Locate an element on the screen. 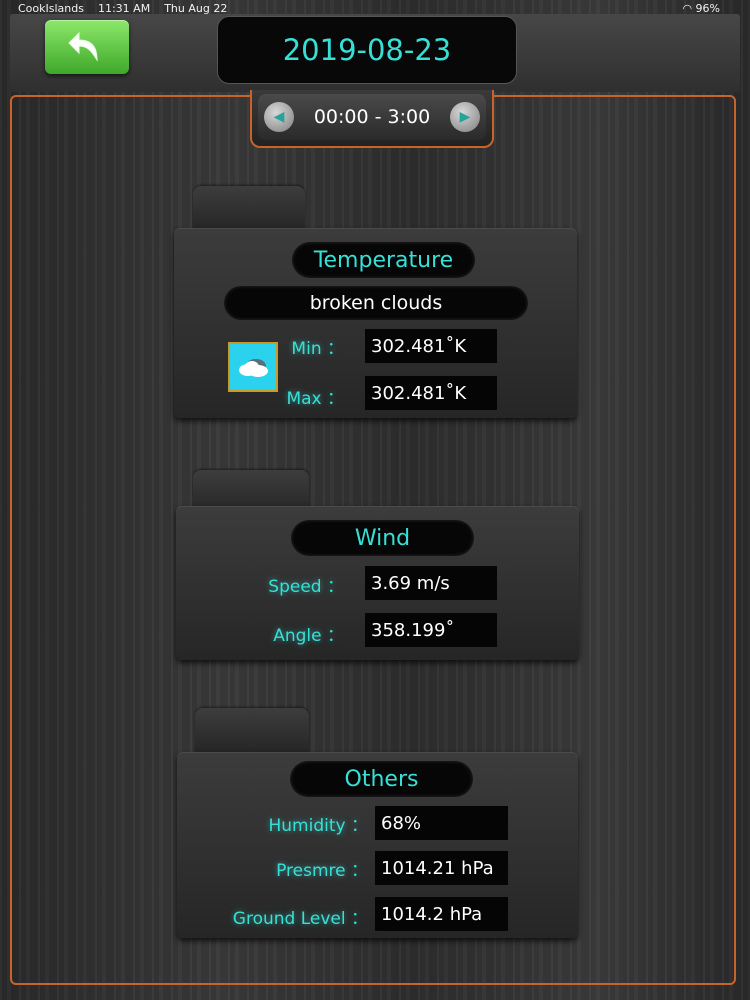  wind-angle-value: 358.199˚ is located at coordinates (431, 630).